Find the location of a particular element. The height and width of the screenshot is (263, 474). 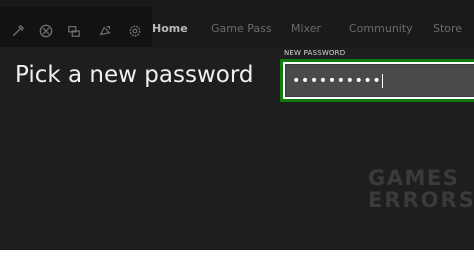

tab-store: Store is located at coordinates (447, 28).